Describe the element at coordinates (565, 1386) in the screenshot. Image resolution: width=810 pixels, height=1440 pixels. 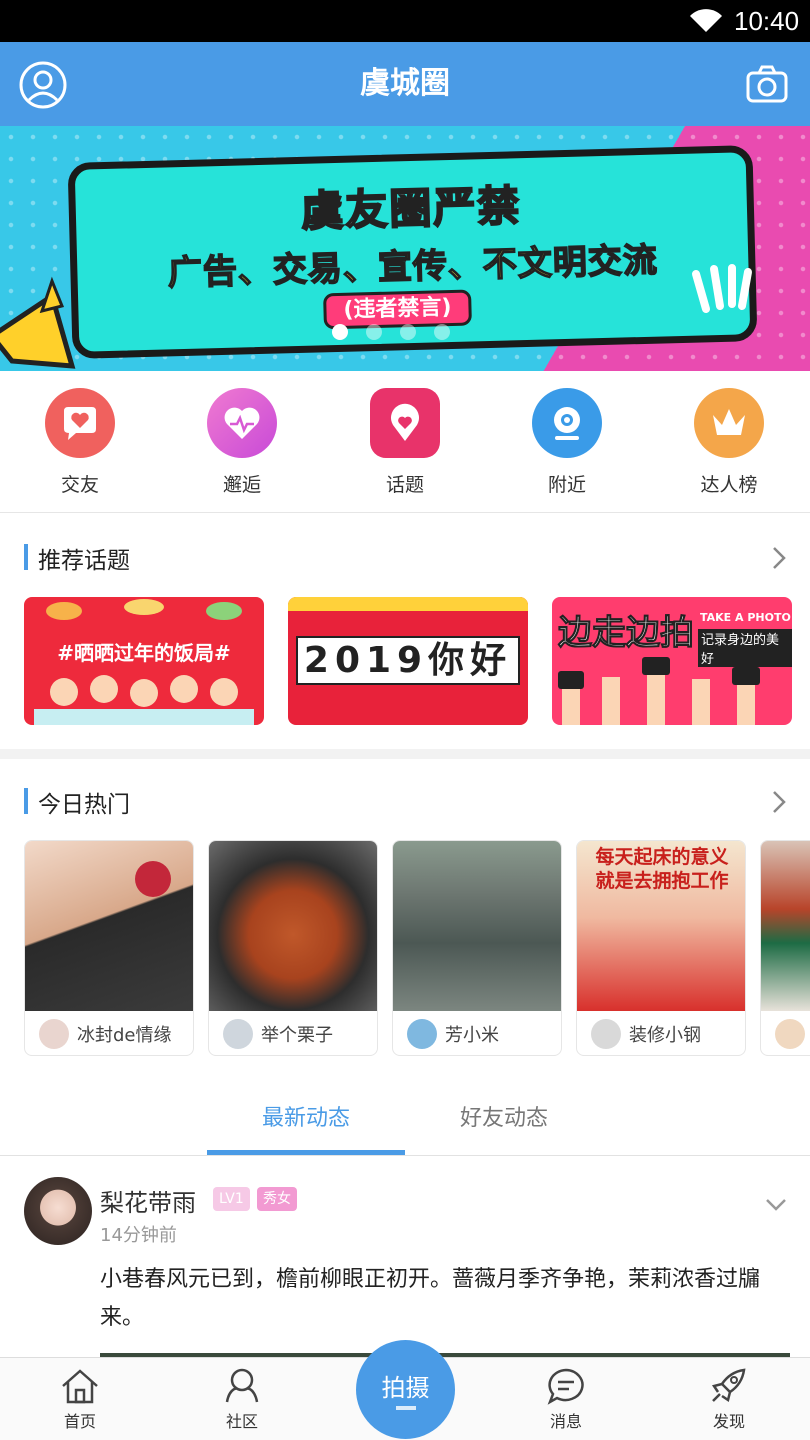
I see `message-icon` at that location.